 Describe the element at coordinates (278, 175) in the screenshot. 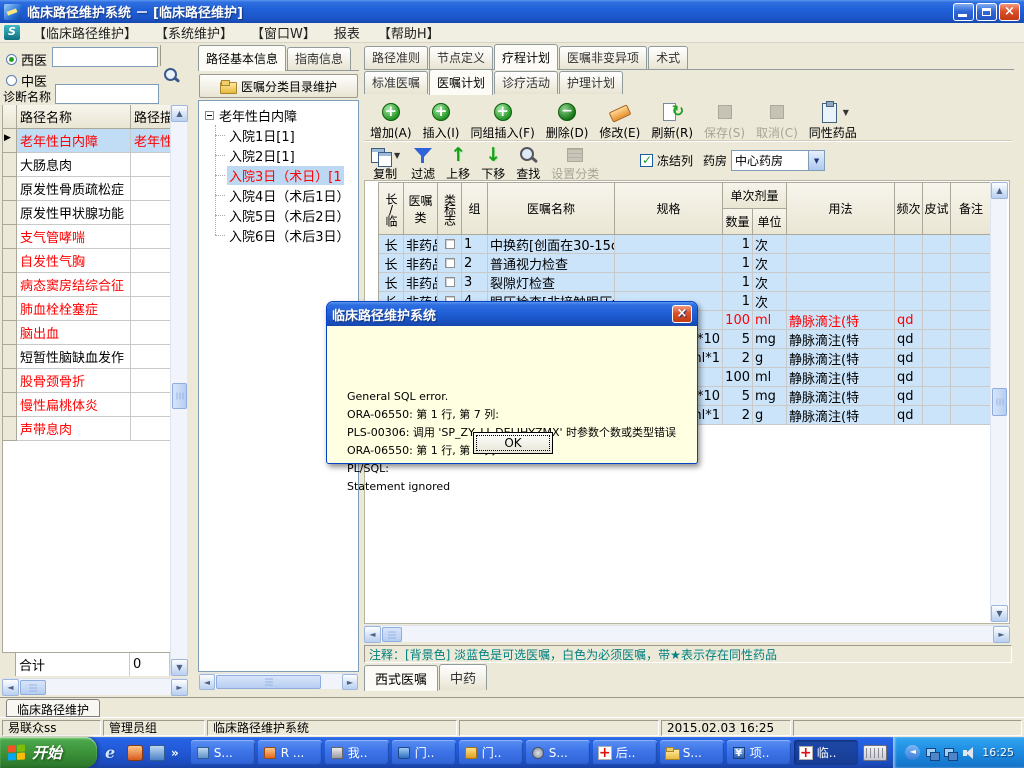

I see `tree-day-node: 入院3日（术日）[1` at that location.